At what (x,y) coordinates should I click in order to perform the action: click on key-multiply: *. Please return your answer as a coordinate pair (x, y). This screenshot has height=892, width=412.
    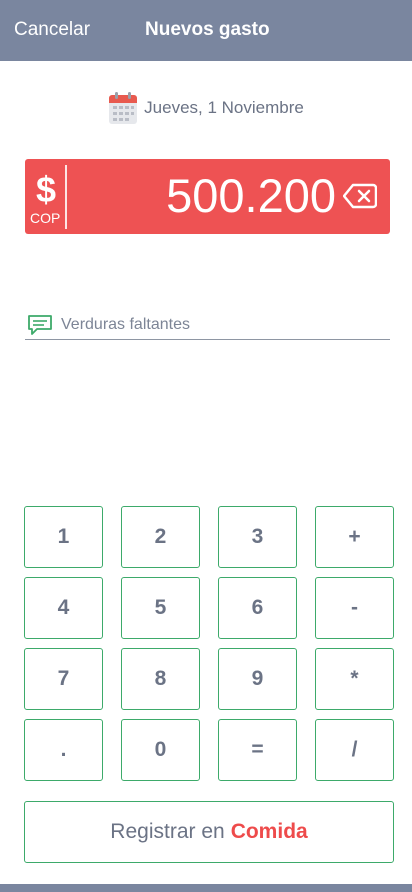
    Looking at the image, I should click on (354, 679).